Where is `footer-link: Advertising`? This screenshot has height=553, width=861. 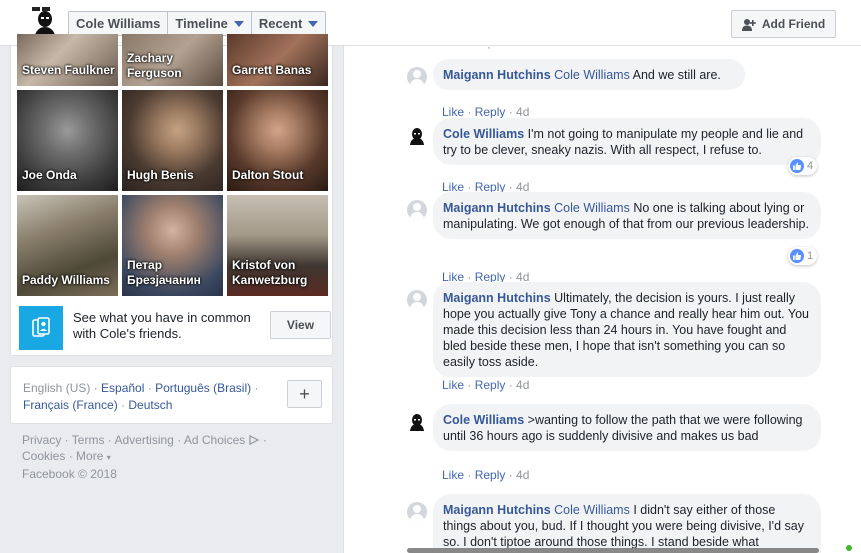 footer-link: Advertising is located at coordinates (143, 440).